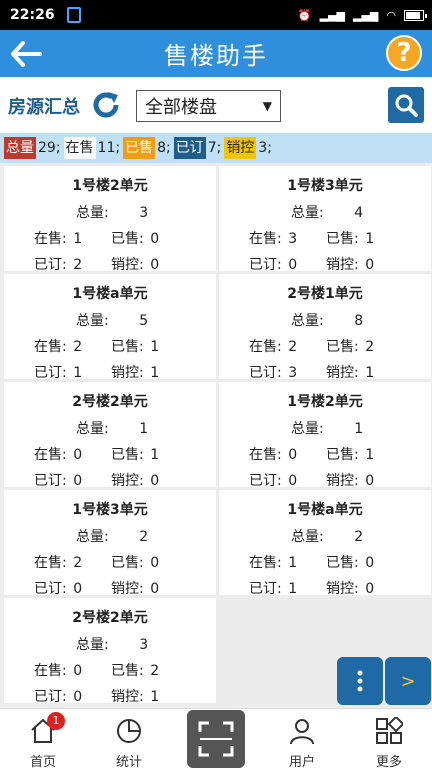 The width and height of the screenshot is (432, 768). I want to click on tab-more: 更多, so click(389, 738).